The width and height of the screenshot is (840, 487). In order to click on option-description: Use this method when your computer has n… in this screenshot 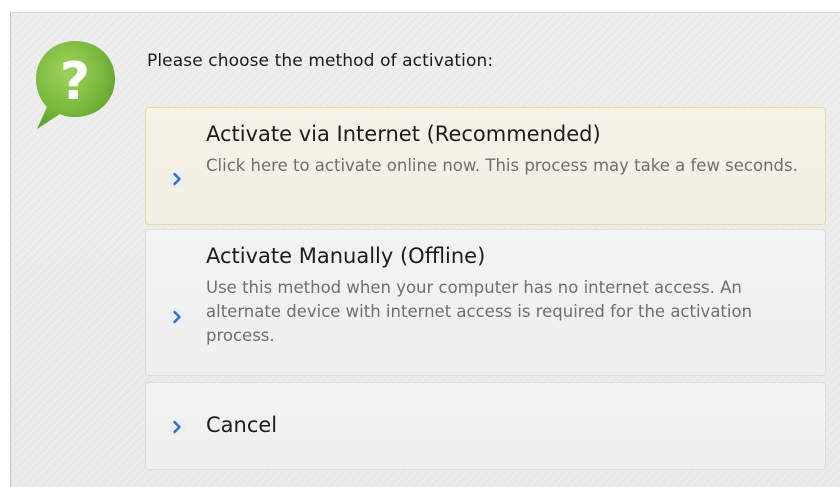, I will do `click(479, 311)`.